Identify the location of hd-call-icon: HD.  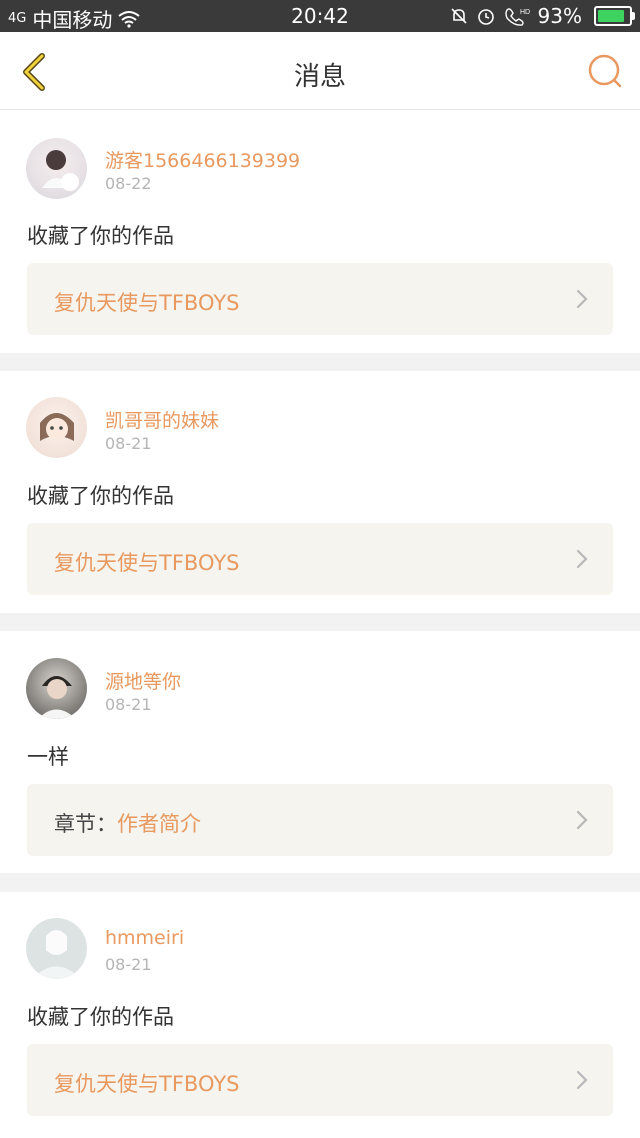
(517, 17).